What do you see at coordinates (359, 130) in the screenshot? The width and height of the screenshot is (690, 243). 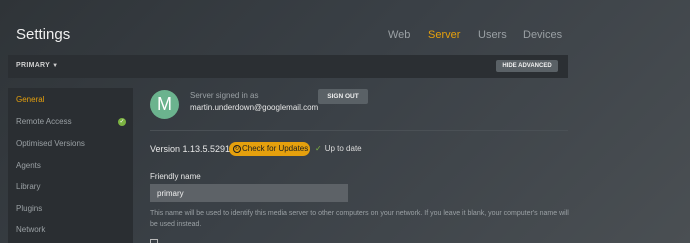 I see `divider` at bounding box center [359, 130].